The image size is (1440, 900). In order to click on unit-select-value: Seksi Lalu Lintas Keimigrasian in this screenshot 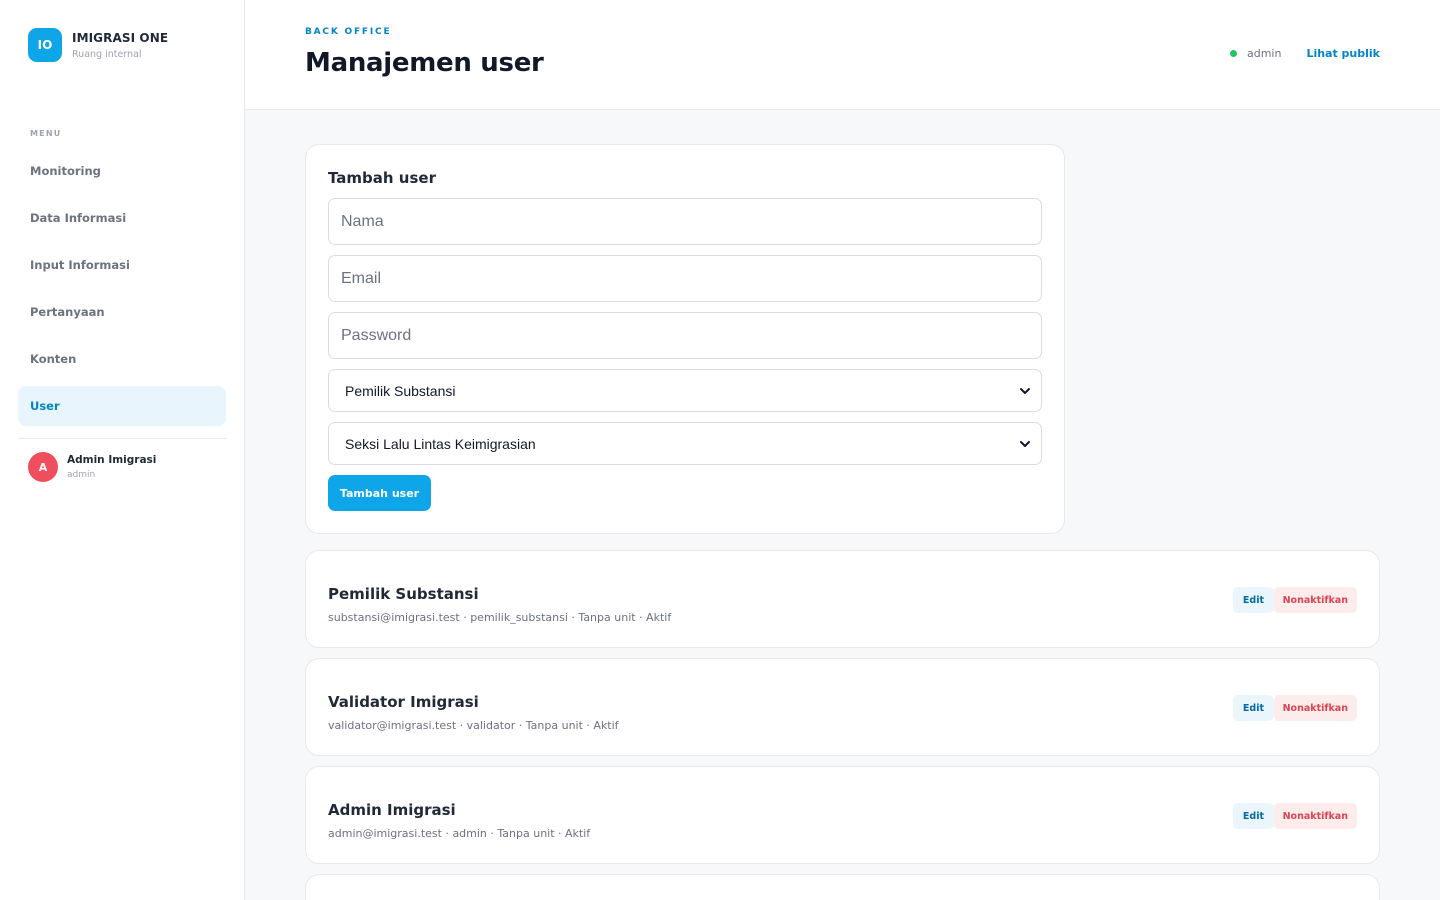, I will do `click(440, 443)`.